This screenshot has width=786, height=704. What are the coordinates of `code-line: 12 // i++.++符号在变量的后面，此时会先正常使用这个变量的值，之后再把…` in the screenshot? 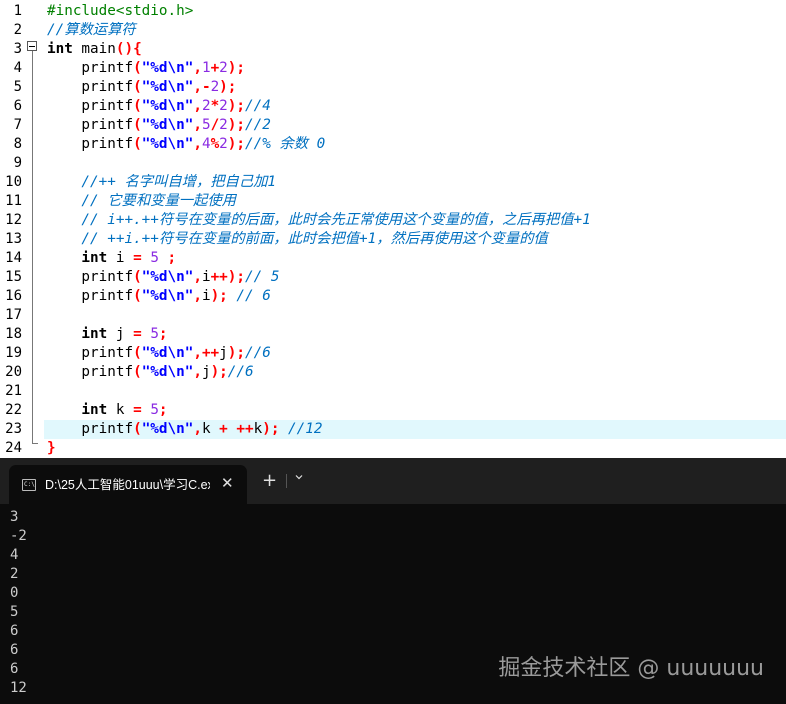 It's located at (393, 220).